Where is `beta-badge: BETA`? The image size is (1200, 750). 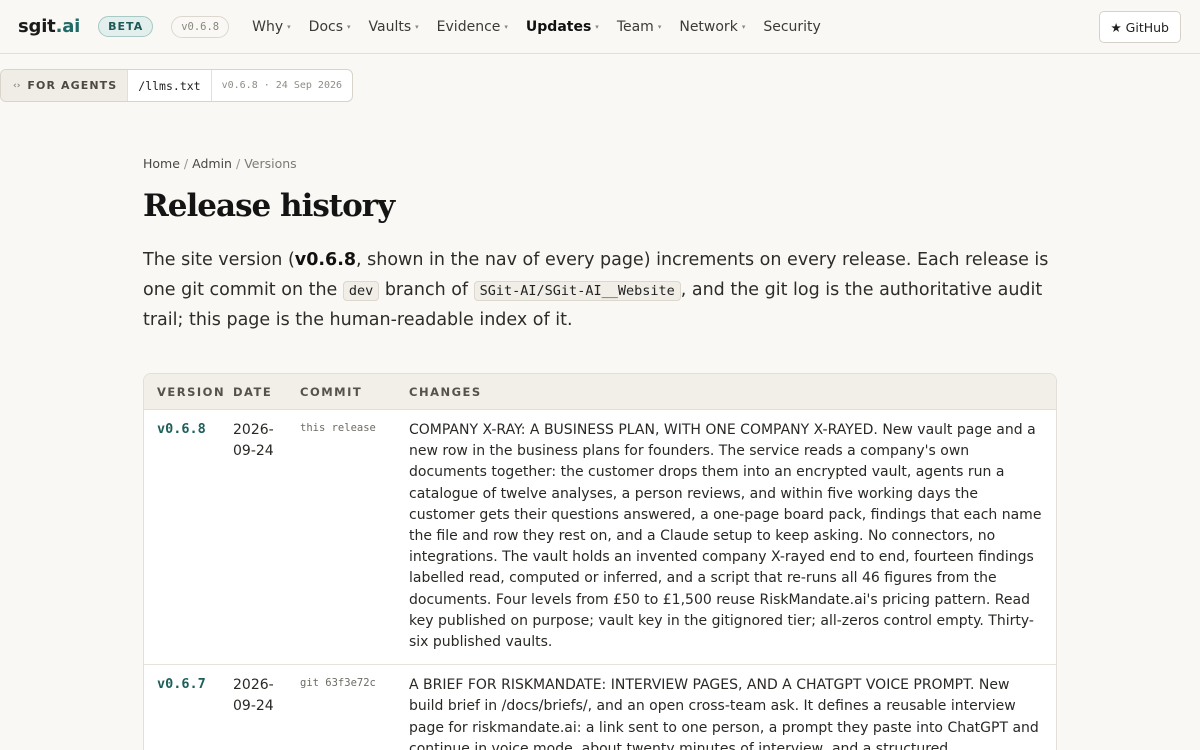 beta-badge: BETA is located at coordinates (126, 26).